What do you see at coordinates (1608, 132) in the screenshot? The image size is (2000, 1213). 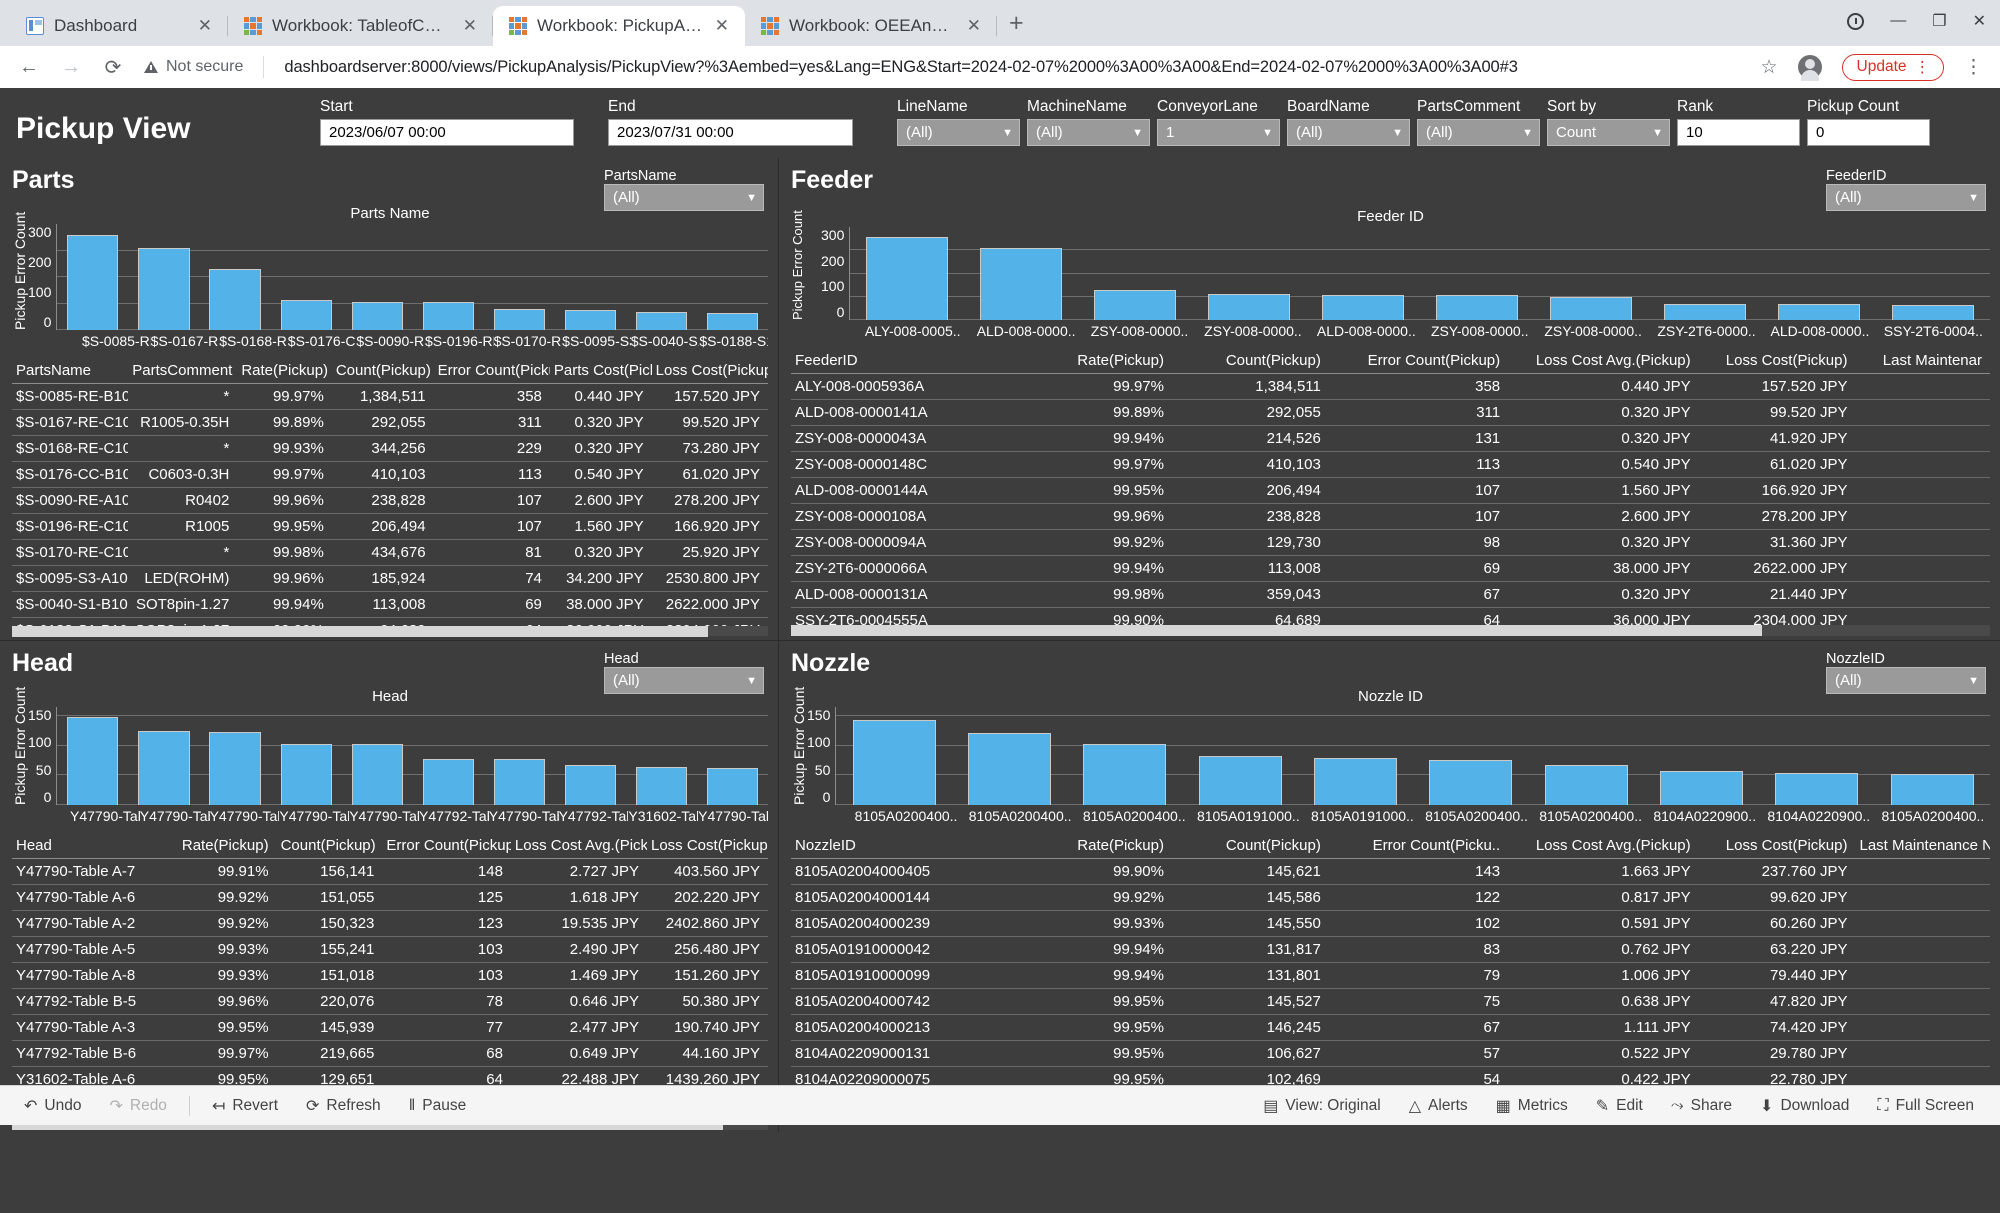 I see `sort-by-select: Count ▼` at bounding box center [1608, 132].